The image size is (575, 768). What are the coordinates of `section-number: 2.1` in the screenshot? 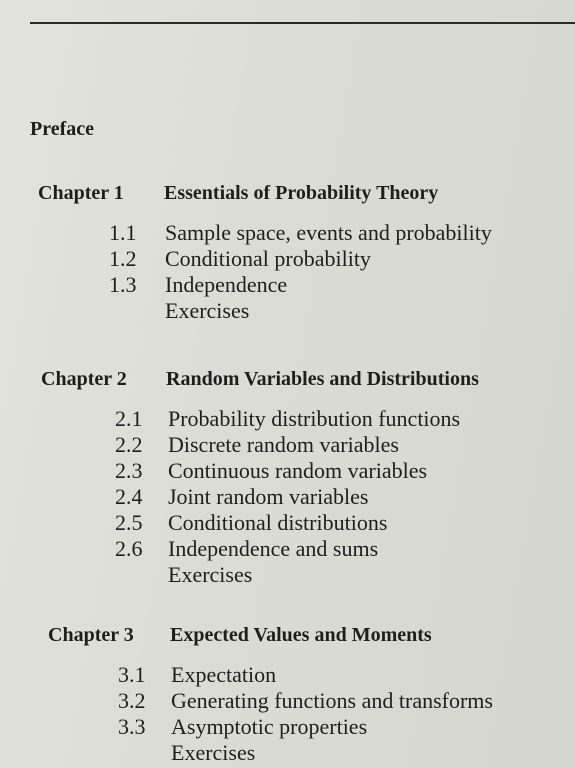 It's located at (129, 418).